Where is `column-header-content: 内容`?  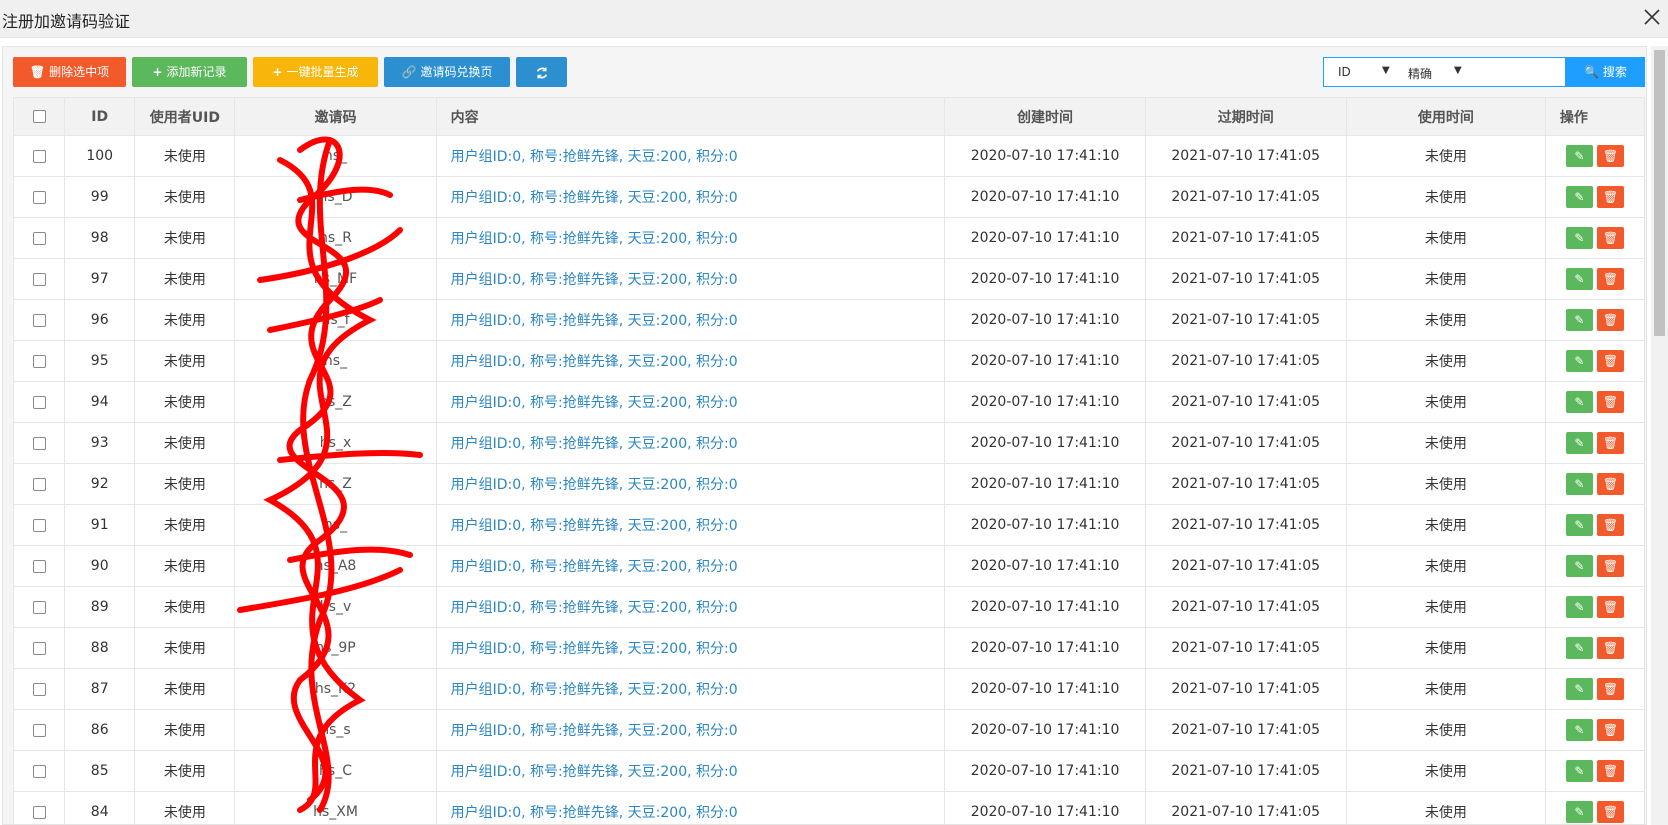 column-header-content: 内容 is located at coordinates (690, 116).